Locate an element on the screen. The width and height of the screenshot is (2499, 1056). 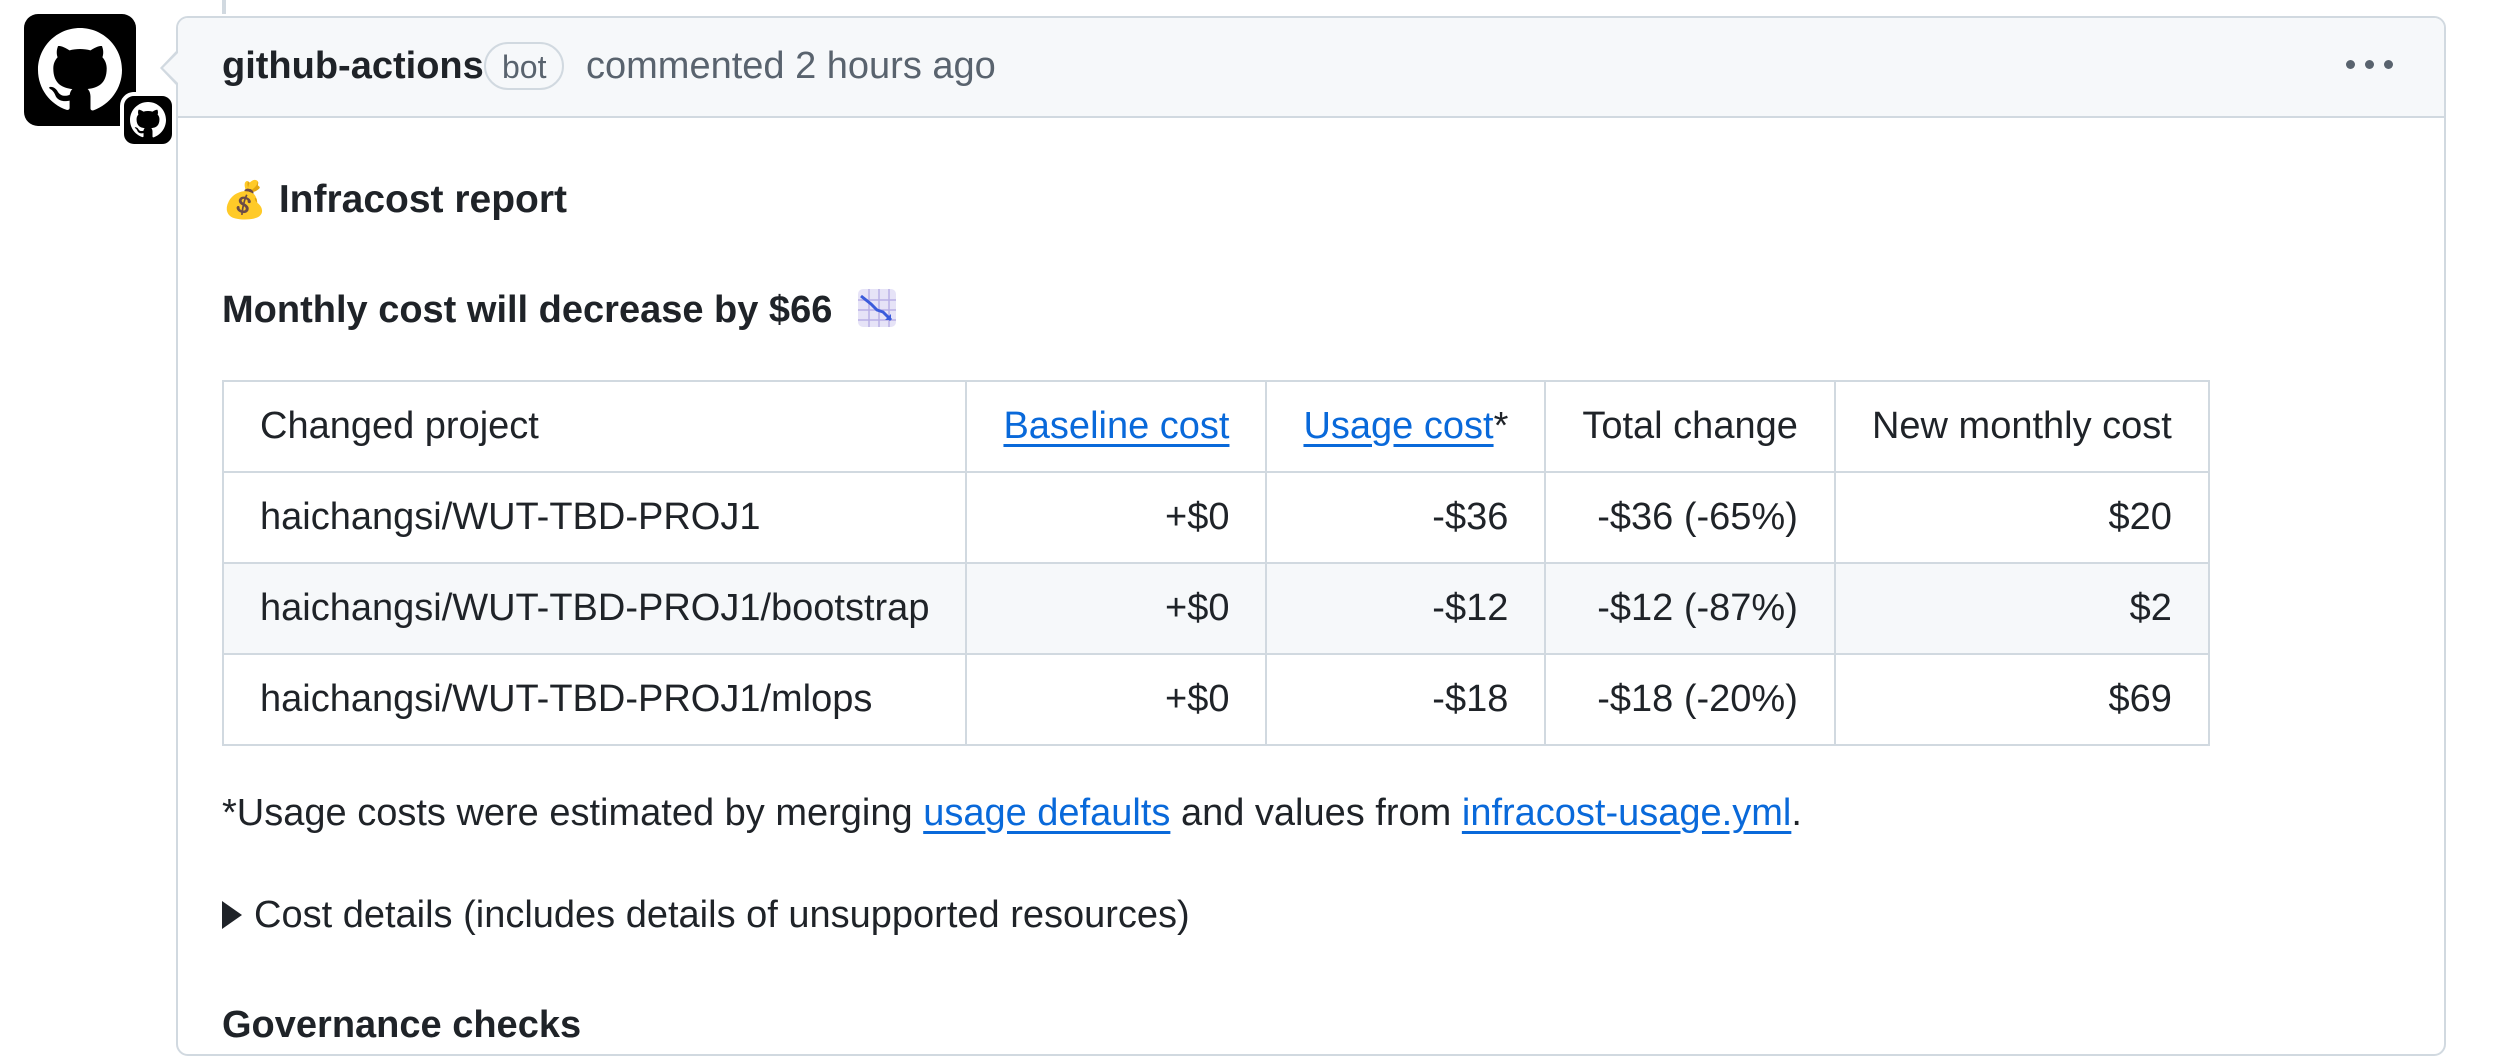
usage-note-suffix: . is located at coordinates (1796, 813).